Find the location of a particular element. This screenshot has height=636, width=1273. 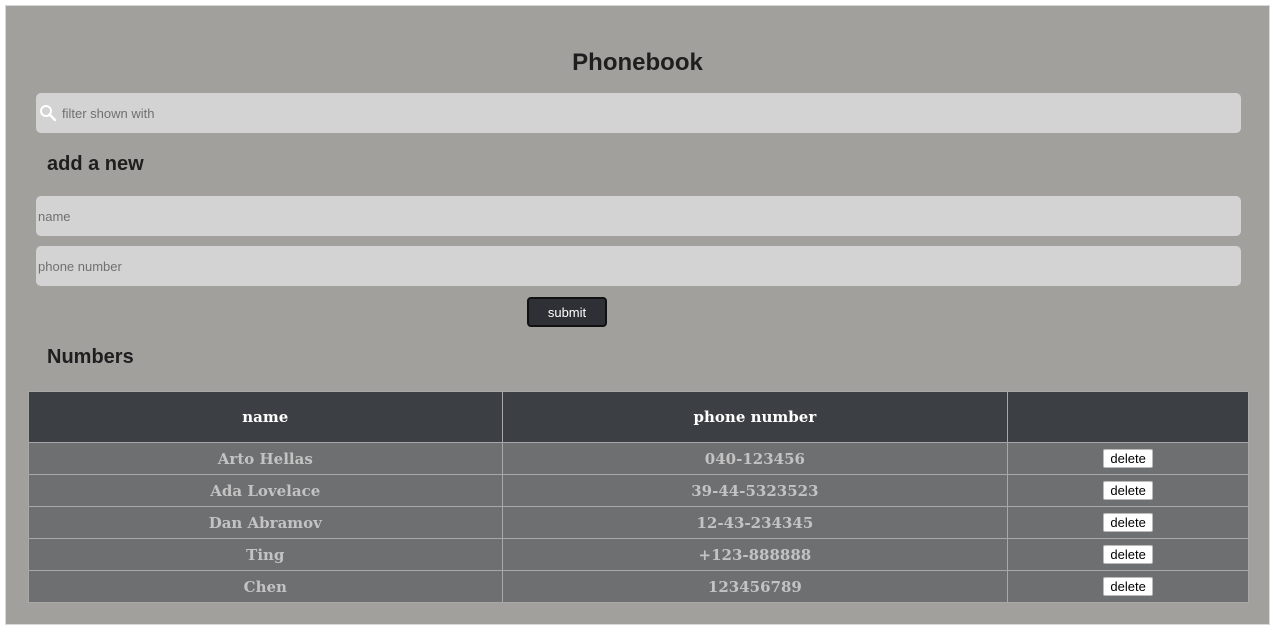

person-number: 123456789 is located at coordinates (755, 586).